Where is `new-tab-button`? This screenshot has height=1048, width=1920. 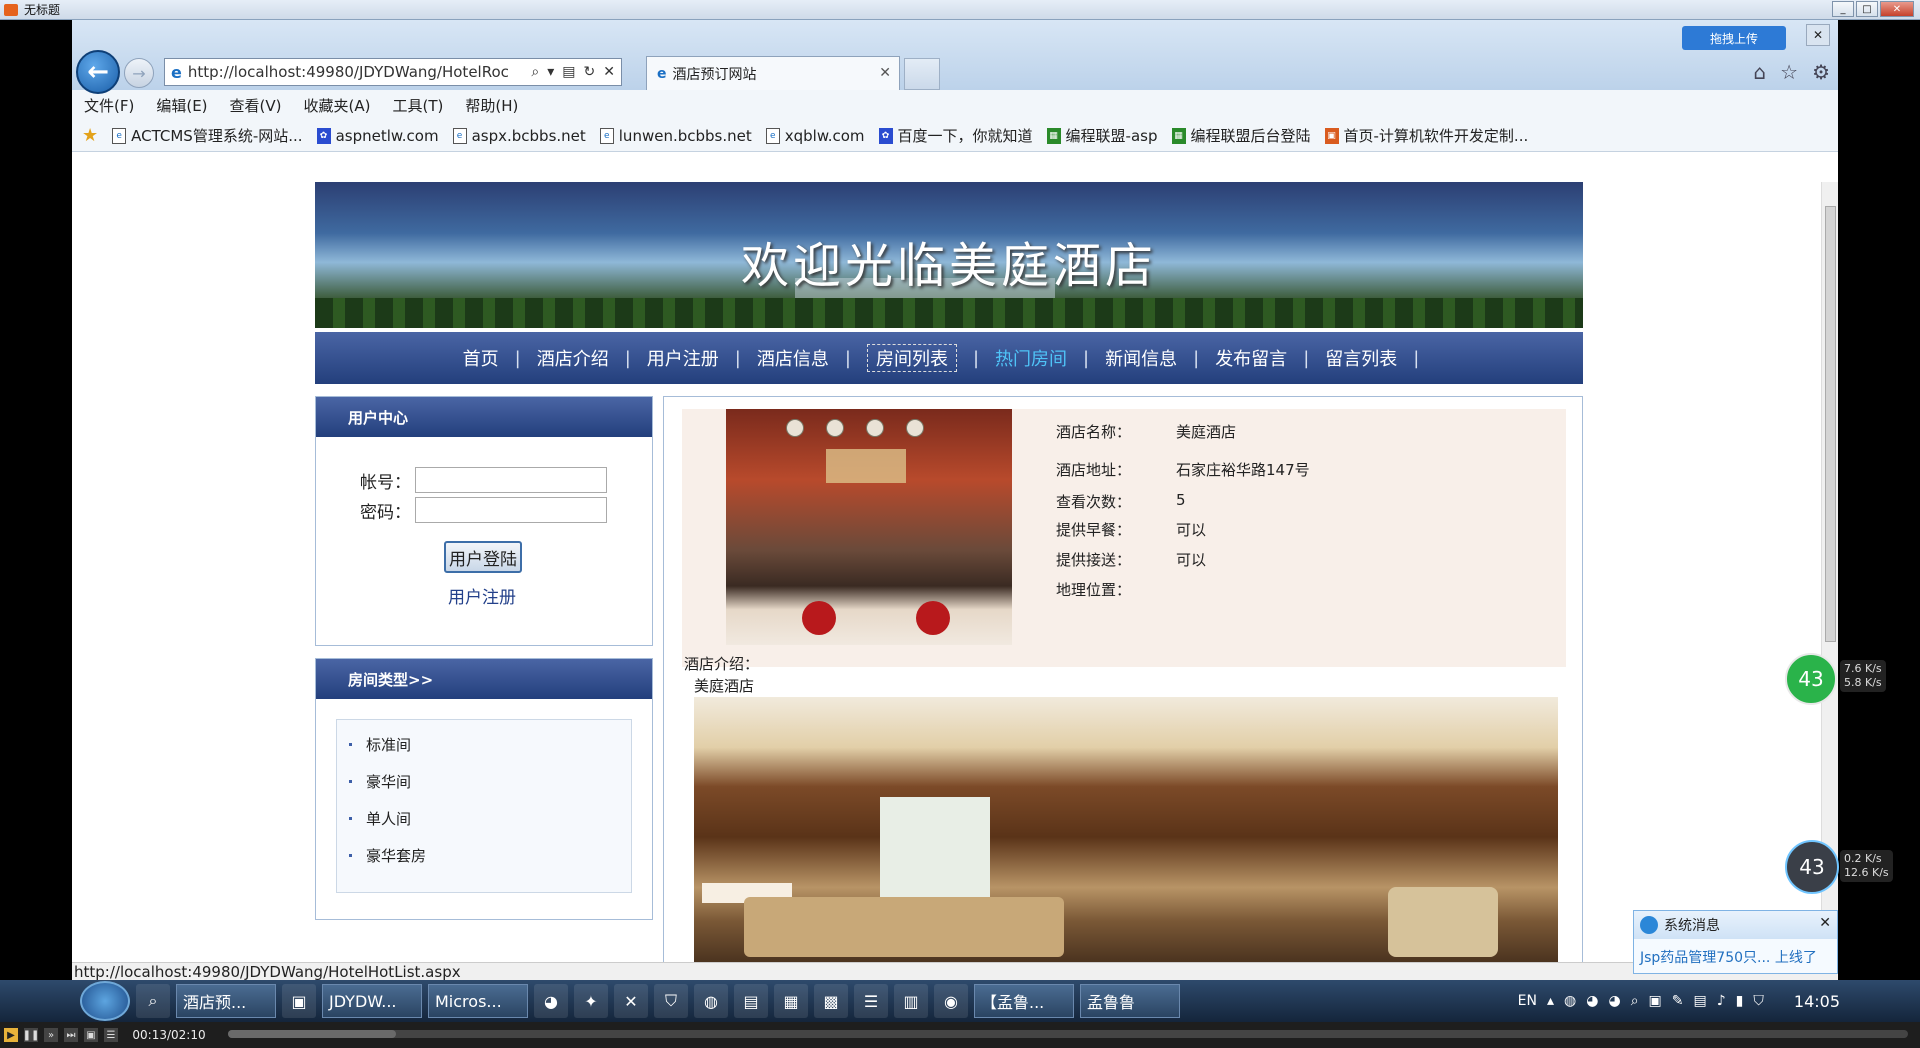 new-tab-button is located at coordinates (922, 74).